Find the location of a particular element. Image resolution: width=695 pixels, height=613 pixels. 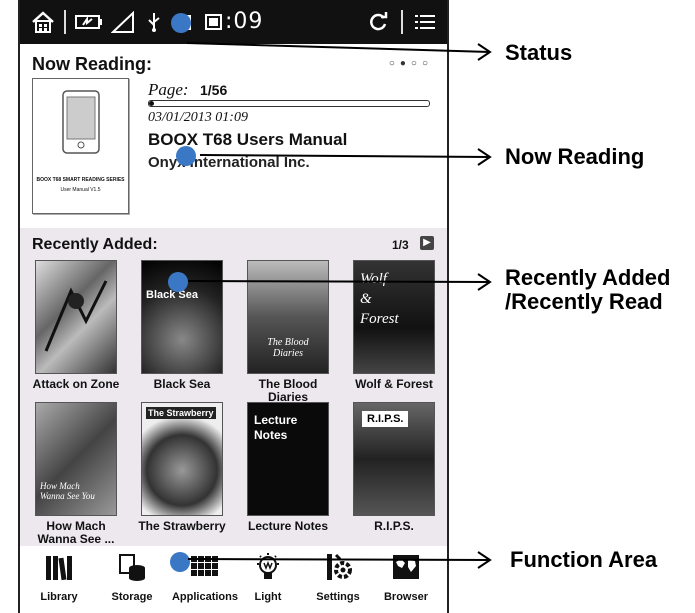

annotation-recently: Recently Added /Recently Read is located at coordinates (587, 290).